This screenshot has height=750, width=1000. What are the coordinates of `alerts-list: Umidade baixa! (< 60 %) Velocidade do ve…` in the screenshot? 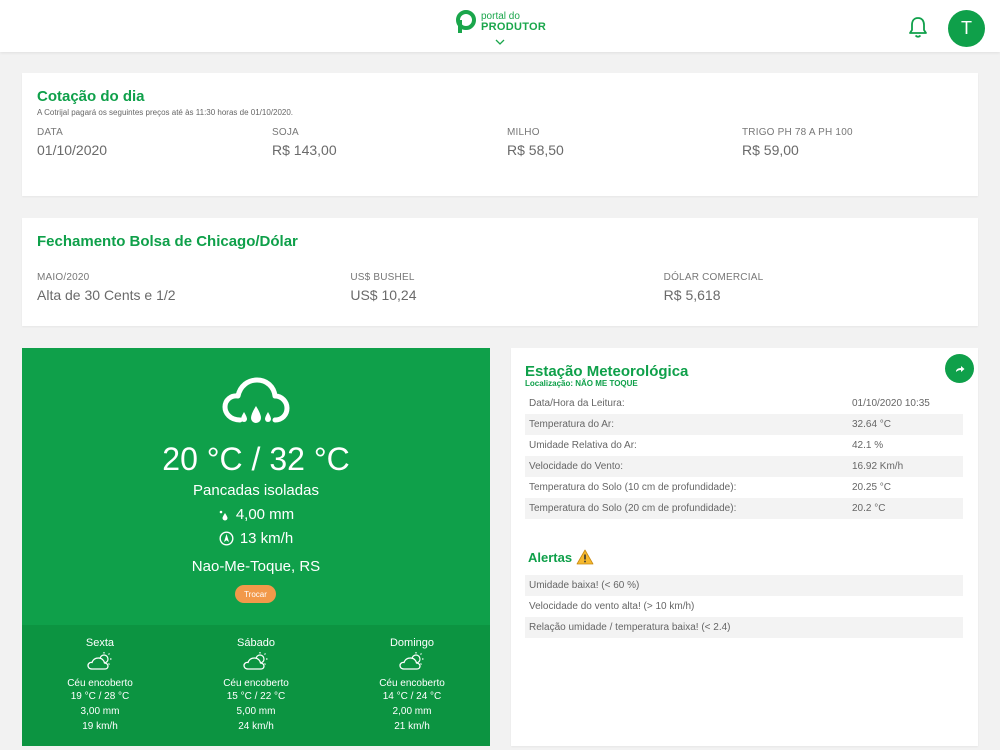 It's located at (744, 606).